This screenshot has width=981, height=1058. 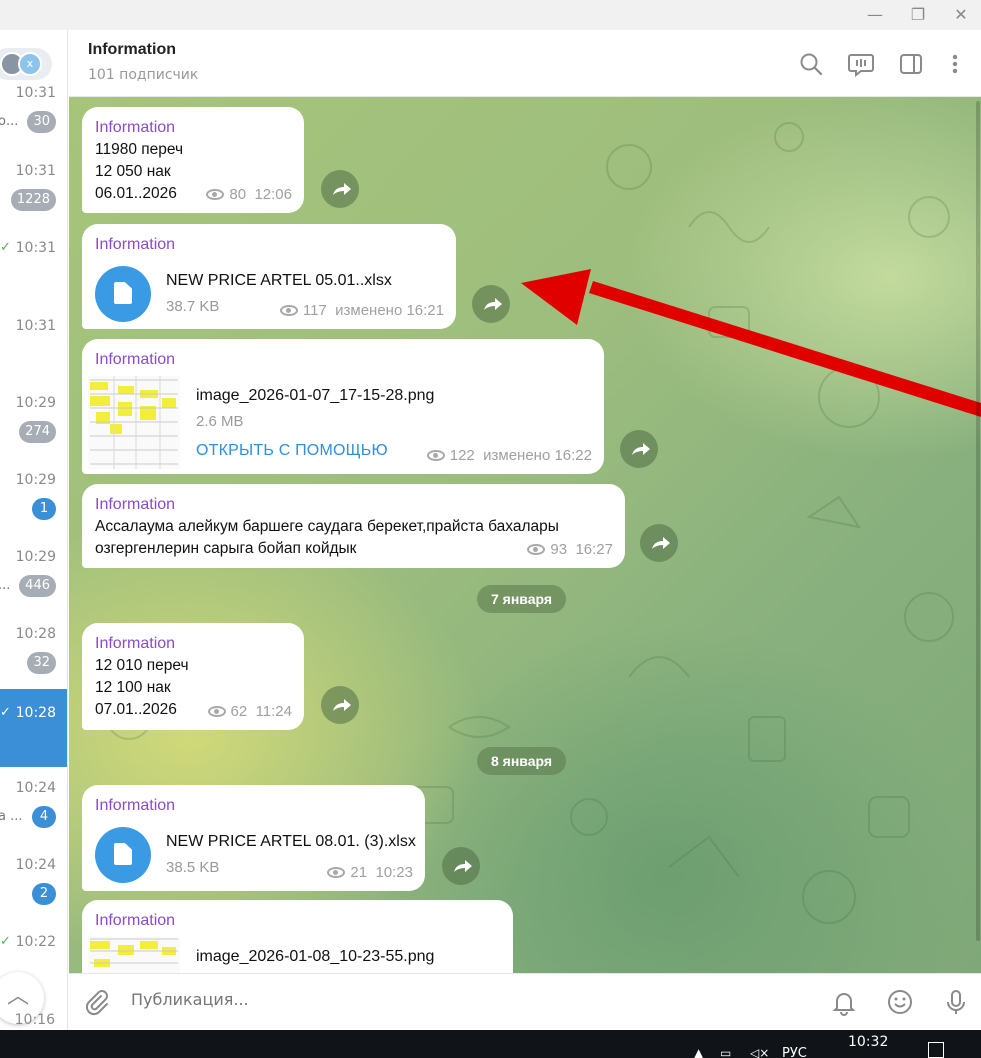 What do you see at coordinates (844, 1002) in the screenshot?
I see `notifications-icon` at bounding box center [844, 1002].